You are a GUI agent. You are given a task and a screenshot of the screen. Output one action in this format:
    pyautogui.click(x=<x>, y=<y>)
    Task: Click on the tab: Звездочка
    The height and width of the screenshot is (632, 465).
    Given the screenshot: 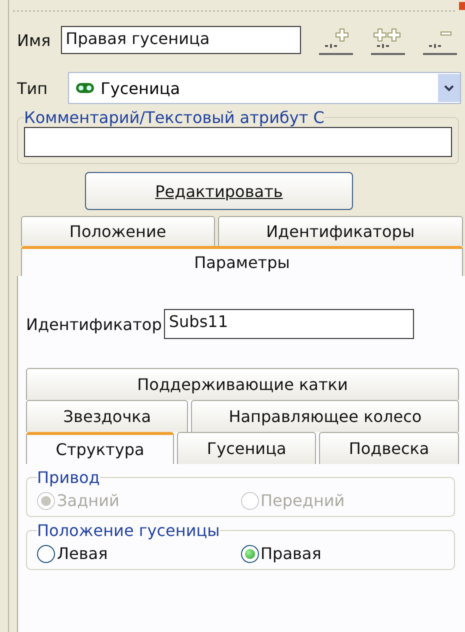 What is the action you would take?
    pyautogui.click(x=107, y=416)
    